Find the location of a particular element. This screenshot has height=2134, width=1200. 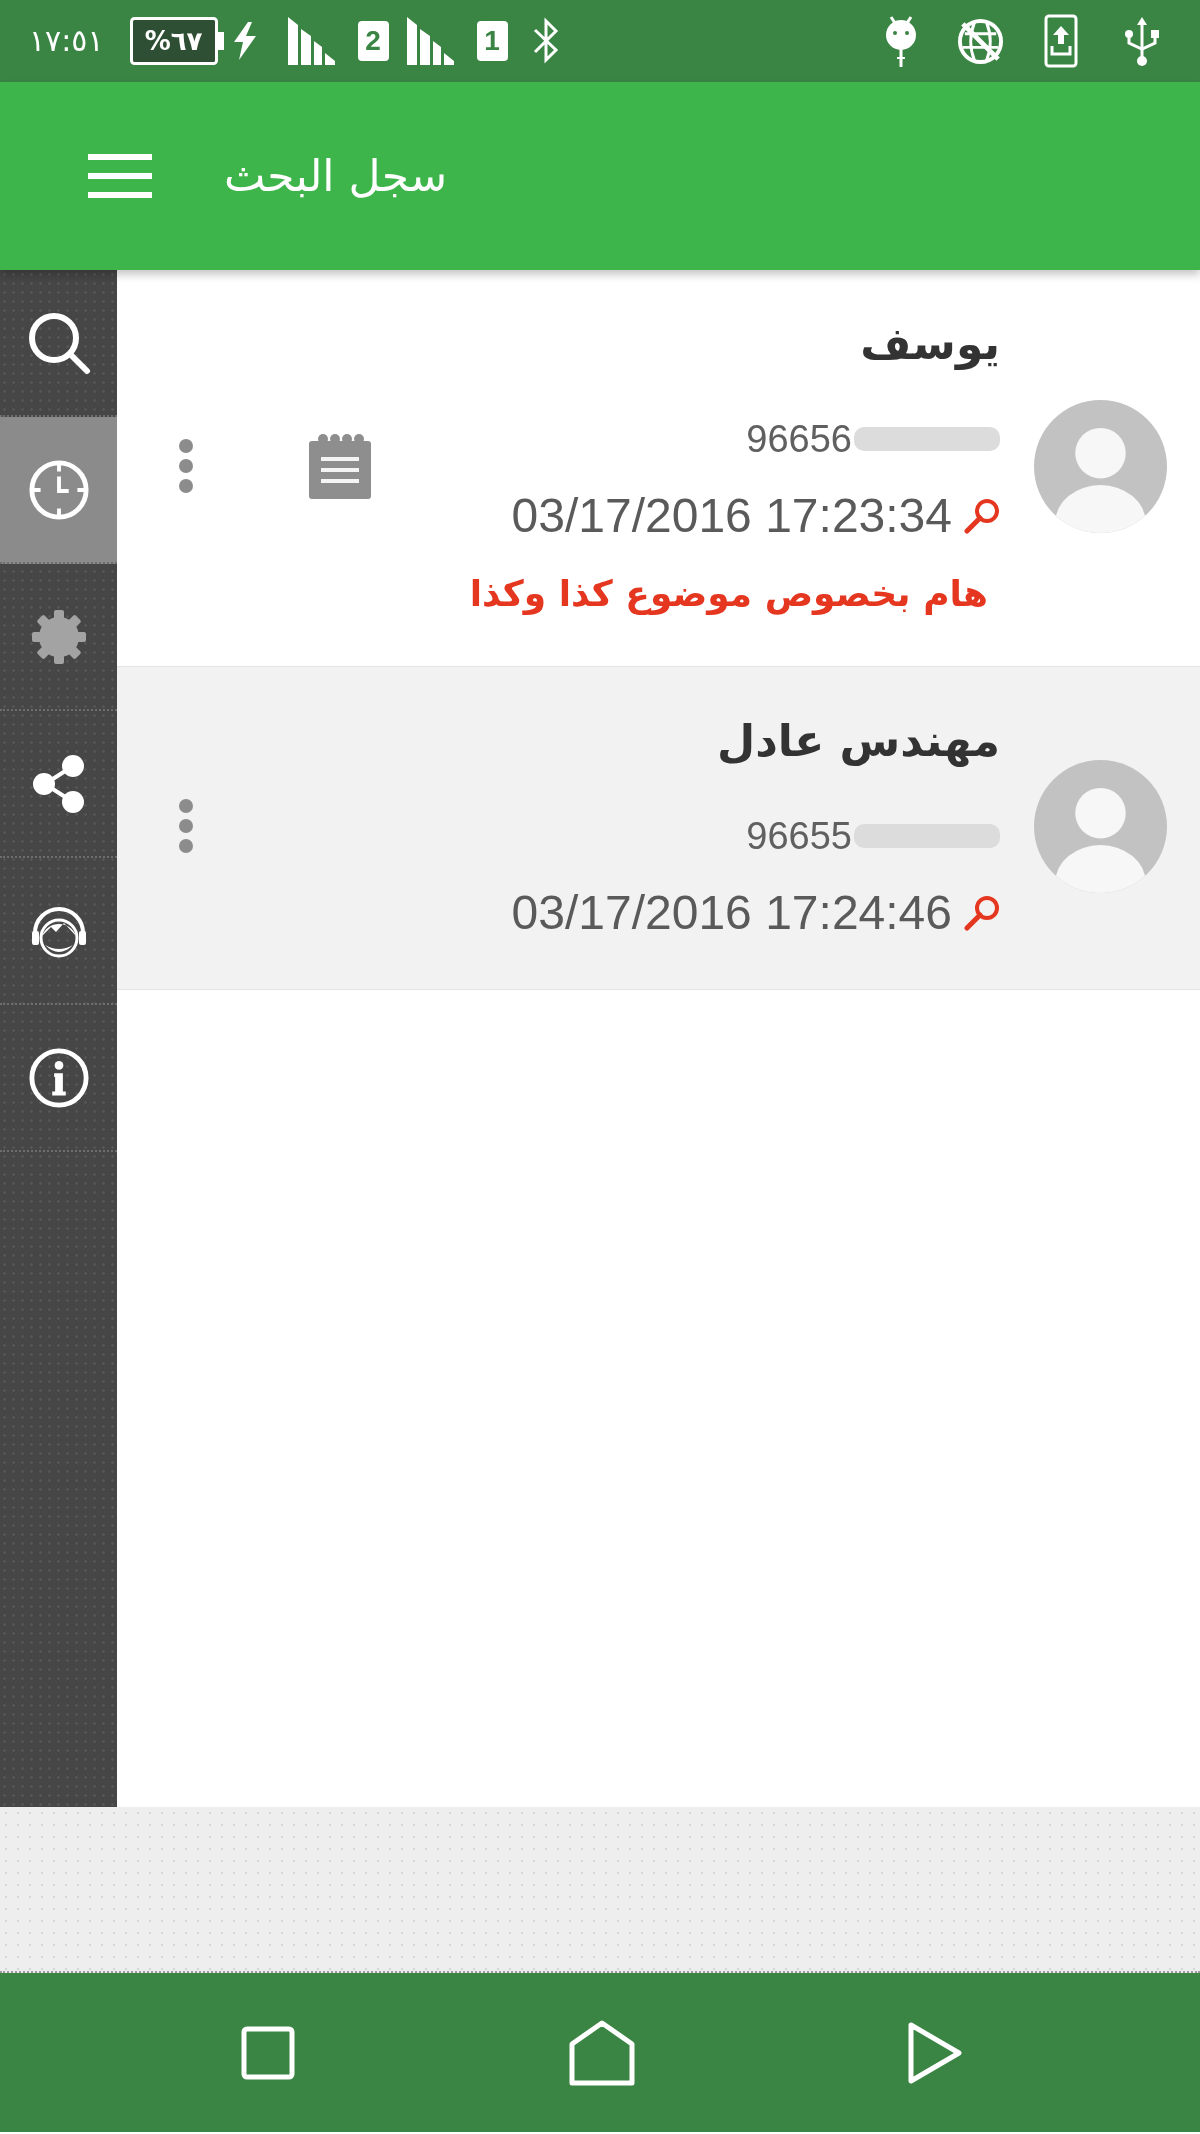

notepad-icon is located at coordinates (340, 466).